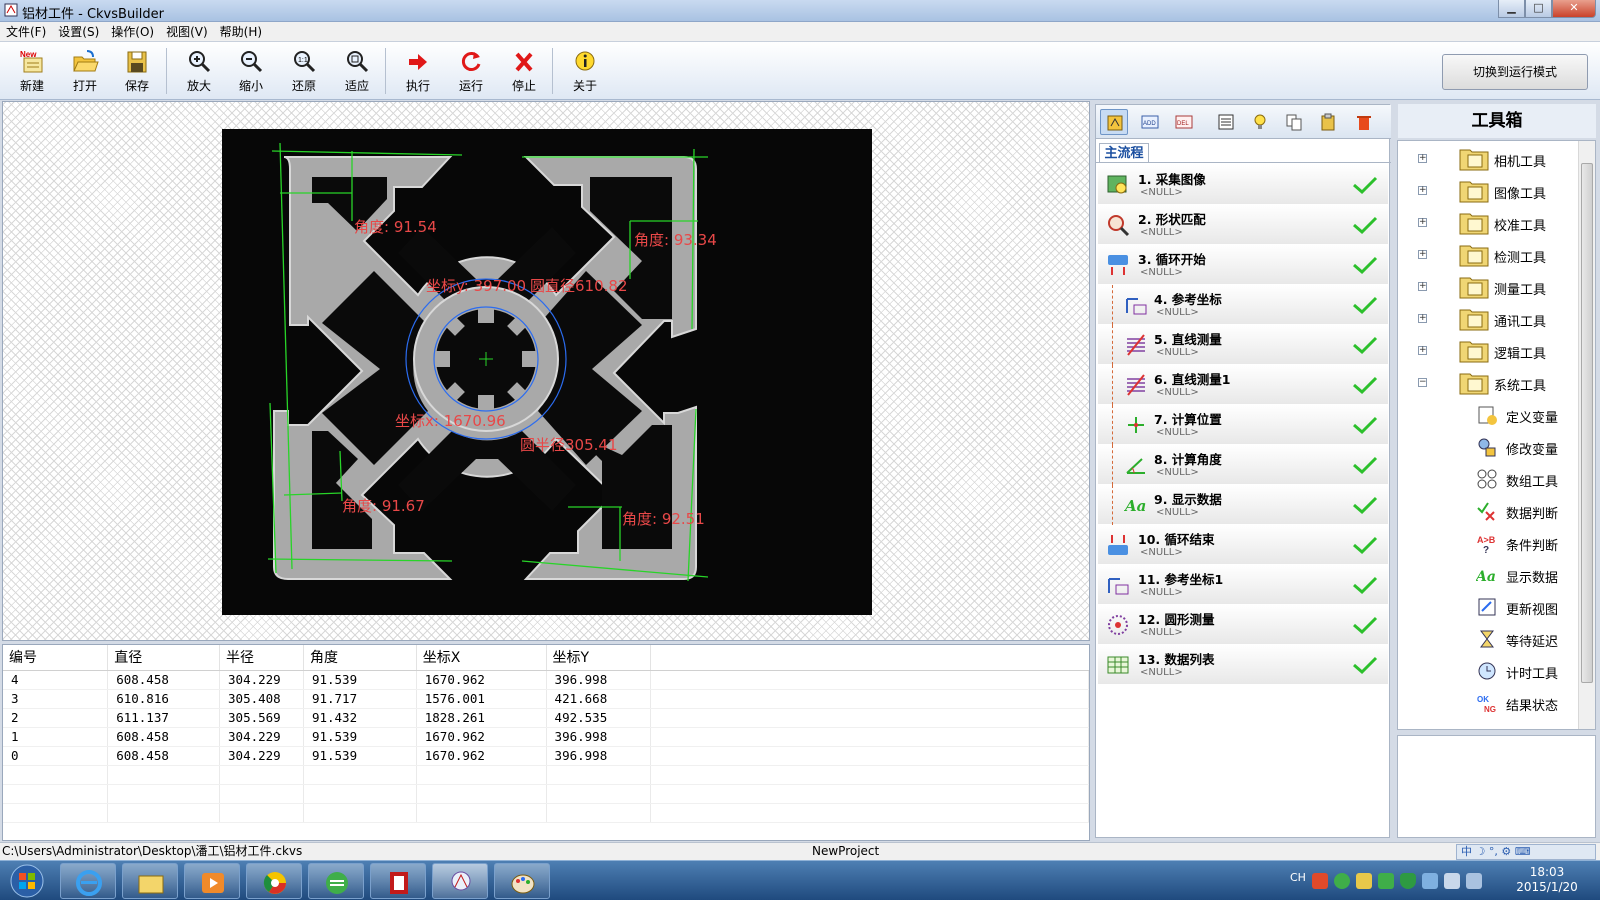  I want to click on flow-step: 3. 循环开始 <NULL>, so click(1243, 265).